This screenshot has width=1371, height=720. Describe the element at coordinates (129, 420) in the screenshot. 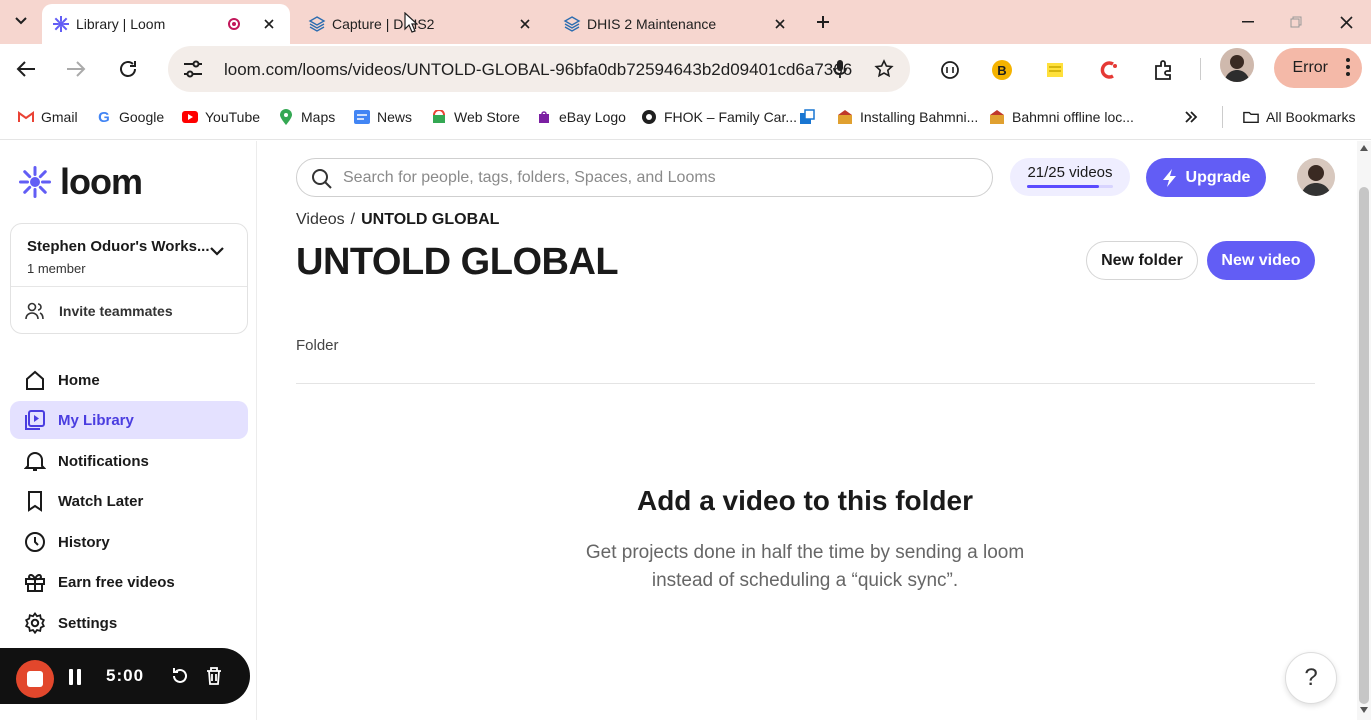

I see `nav-my-library: My Library` at that location.